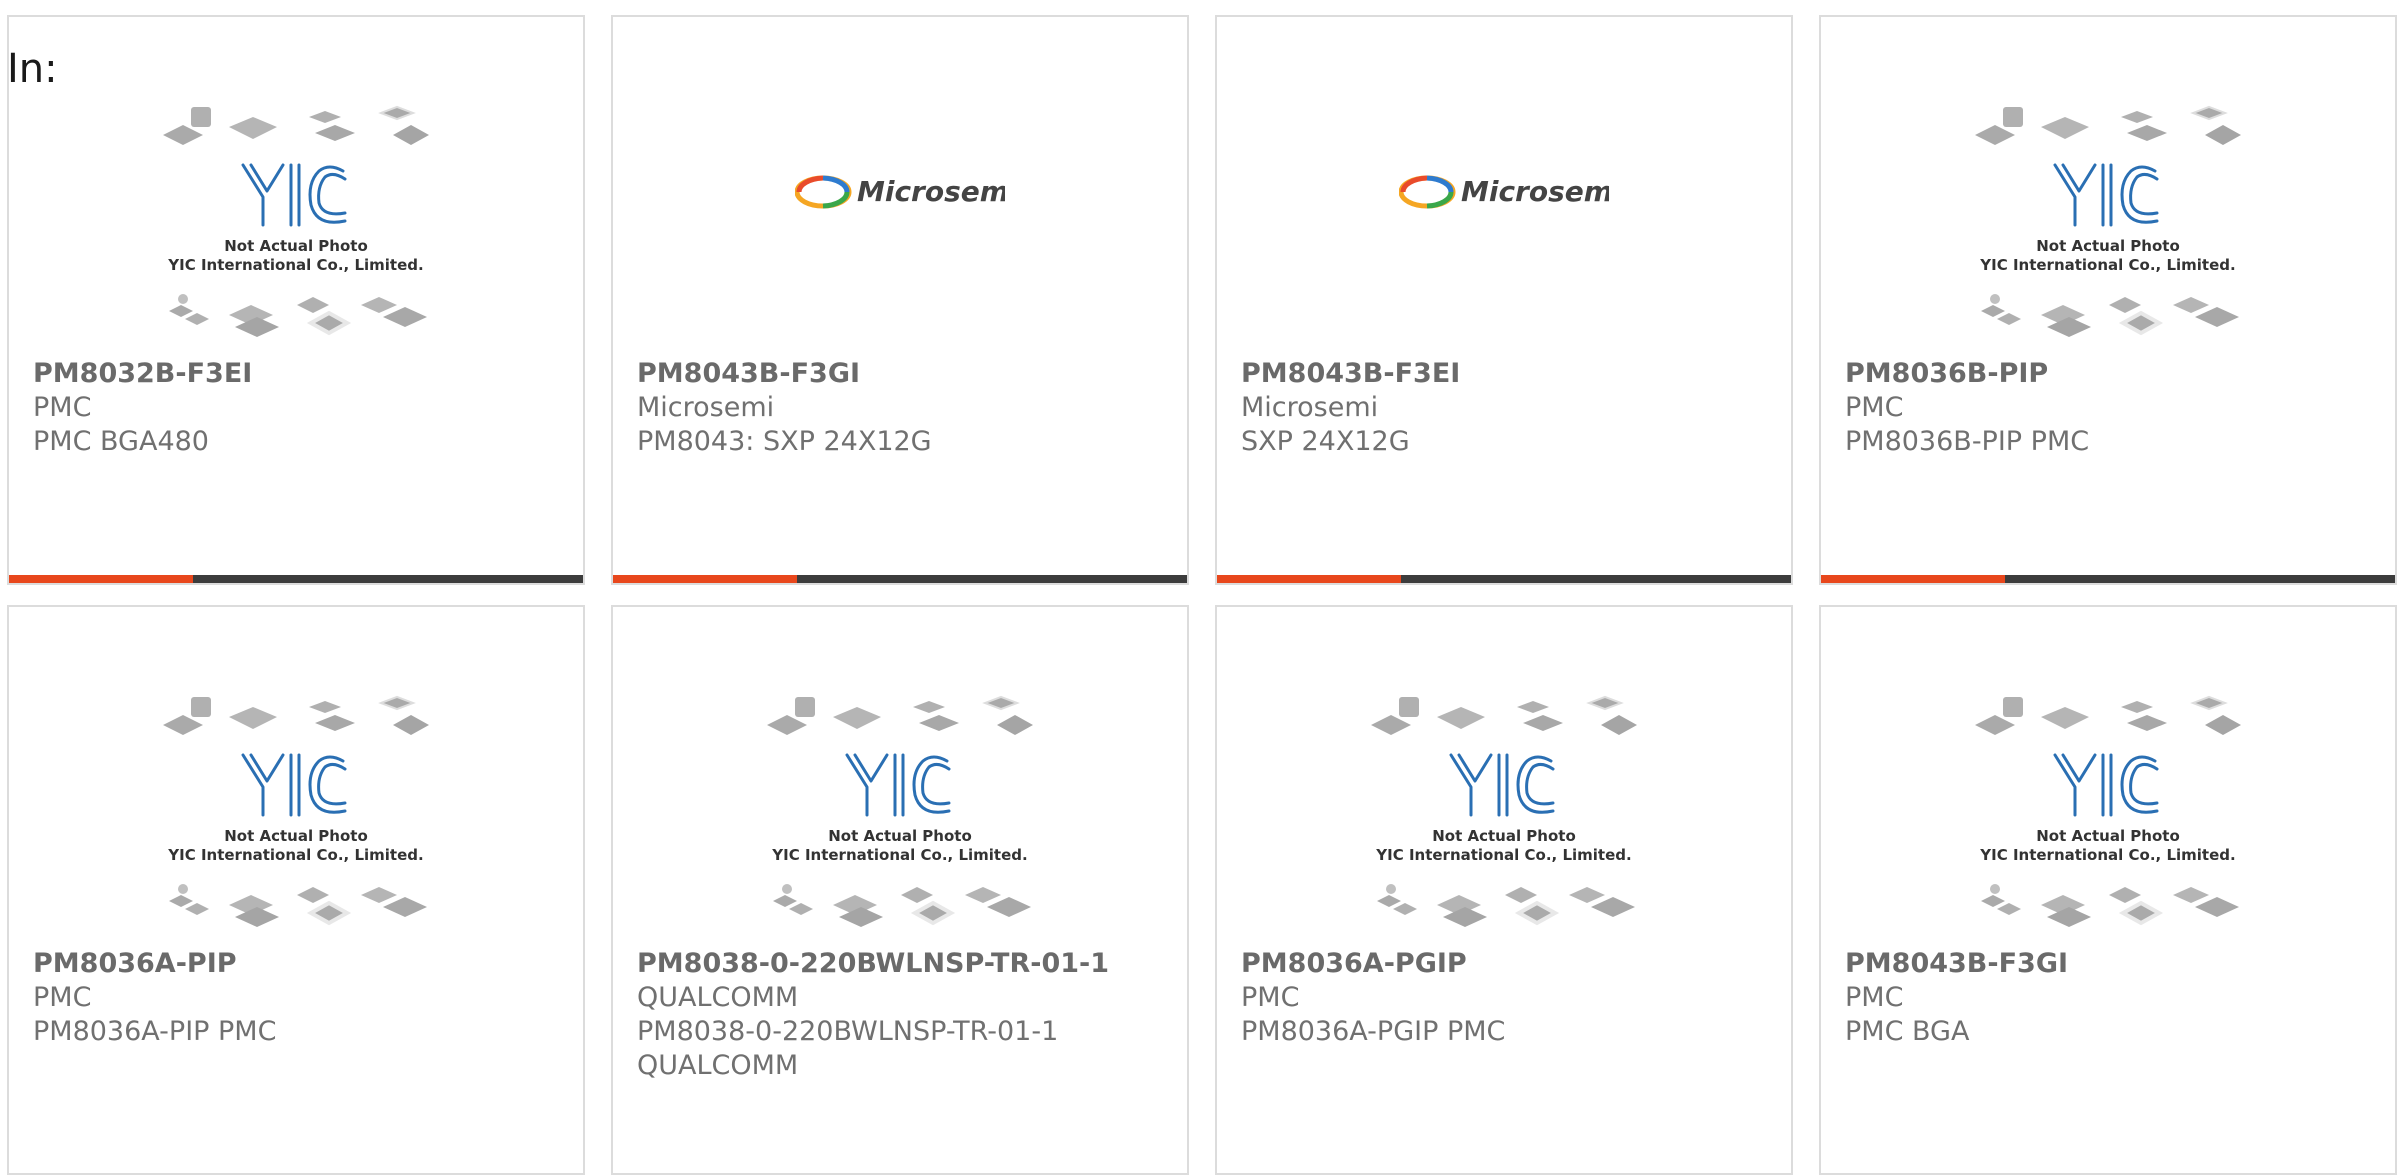 Image resolution: width=2400 pixels, height=1175 pixels. Describe the element at coordinates (900, 964) in the screenshot. I see `part-number-link: PM8038-0-220BWLNSP-TR-01-1` at that location.